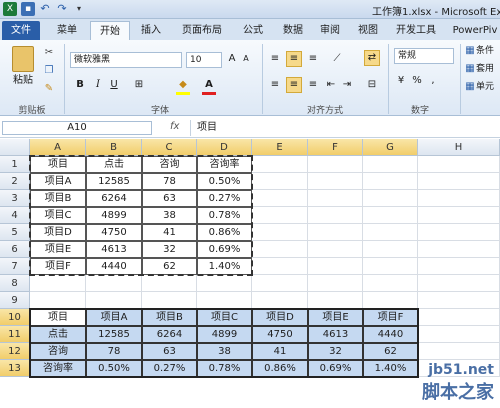 This screenshot has height=408, width=500. What do you see at coordinates (15, 147) in the screenshot?
I see `select-all-corner` at bounding box center [15, 147].